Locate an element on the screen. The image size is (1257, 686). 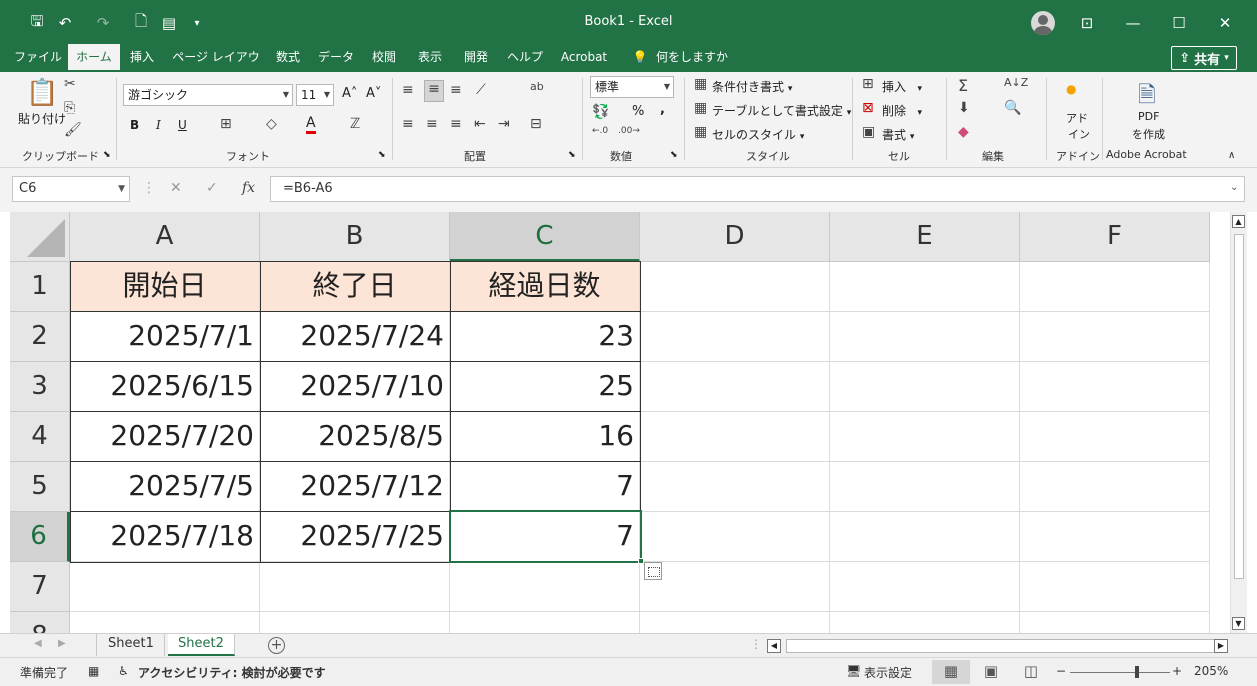
collapse-ribbon-icon: ∧ is located at coordinates (1231, 155).